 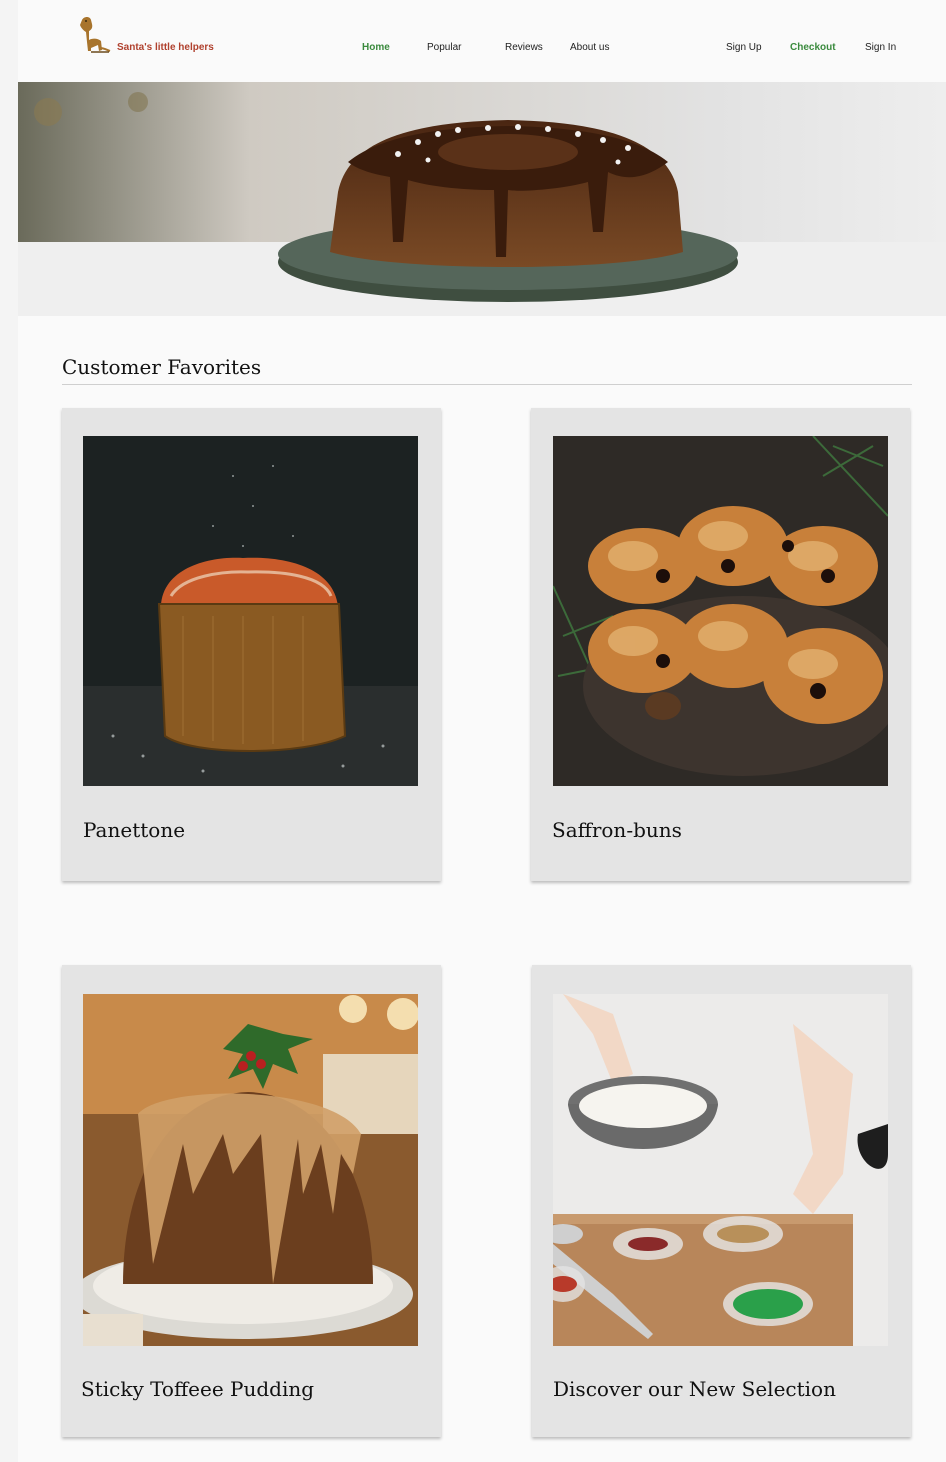 I want to click on panettone-image, so click(x=250, y=611).